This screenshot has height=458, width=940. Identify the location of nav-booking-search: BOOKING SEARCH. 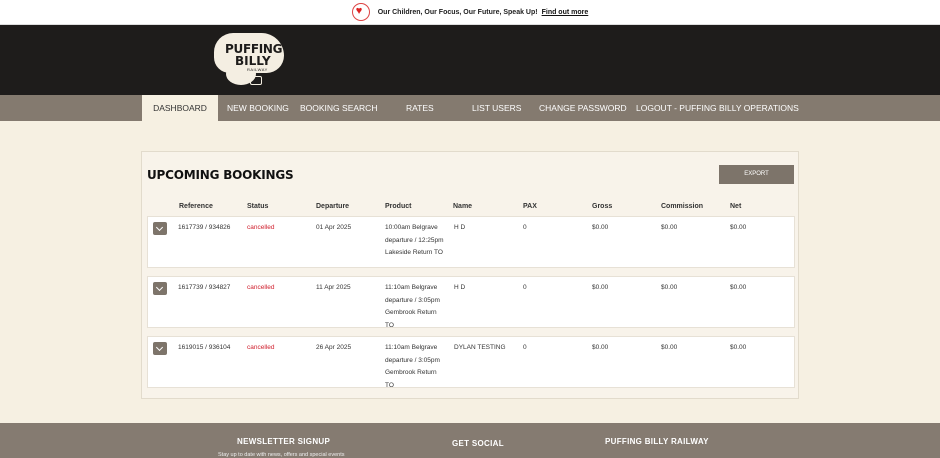
(338, 108).